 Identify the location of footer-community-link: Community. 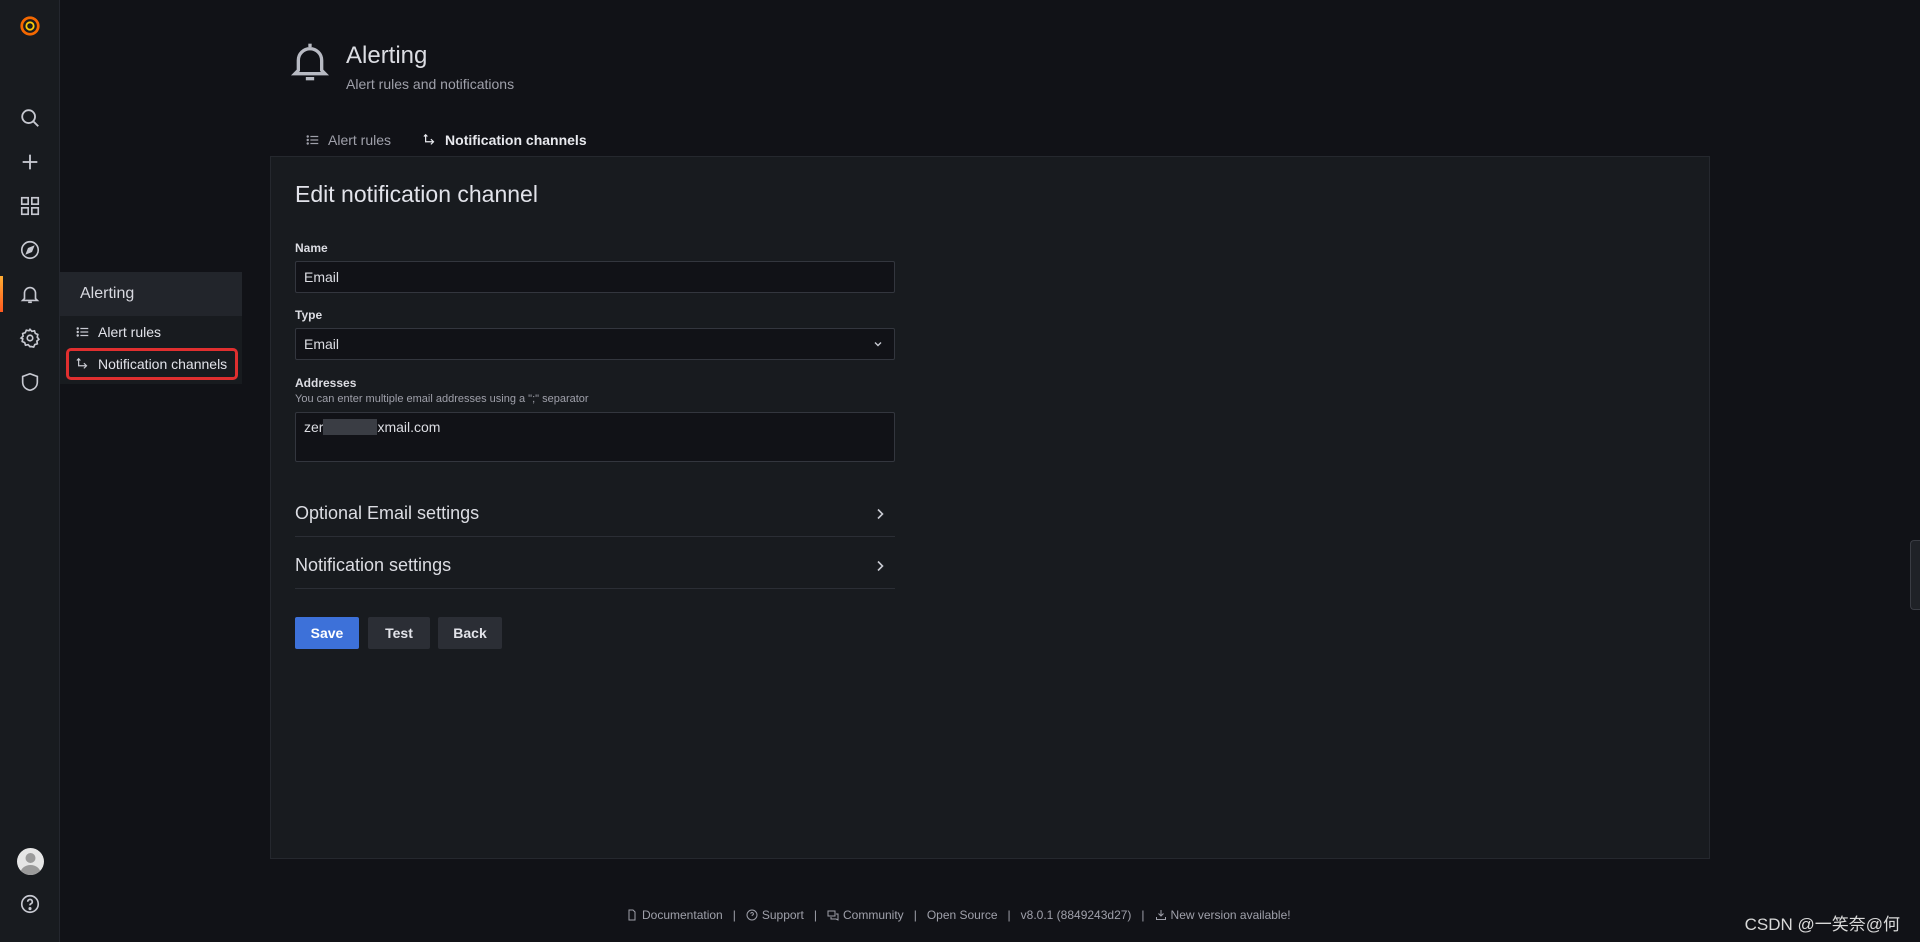
(865, 915).